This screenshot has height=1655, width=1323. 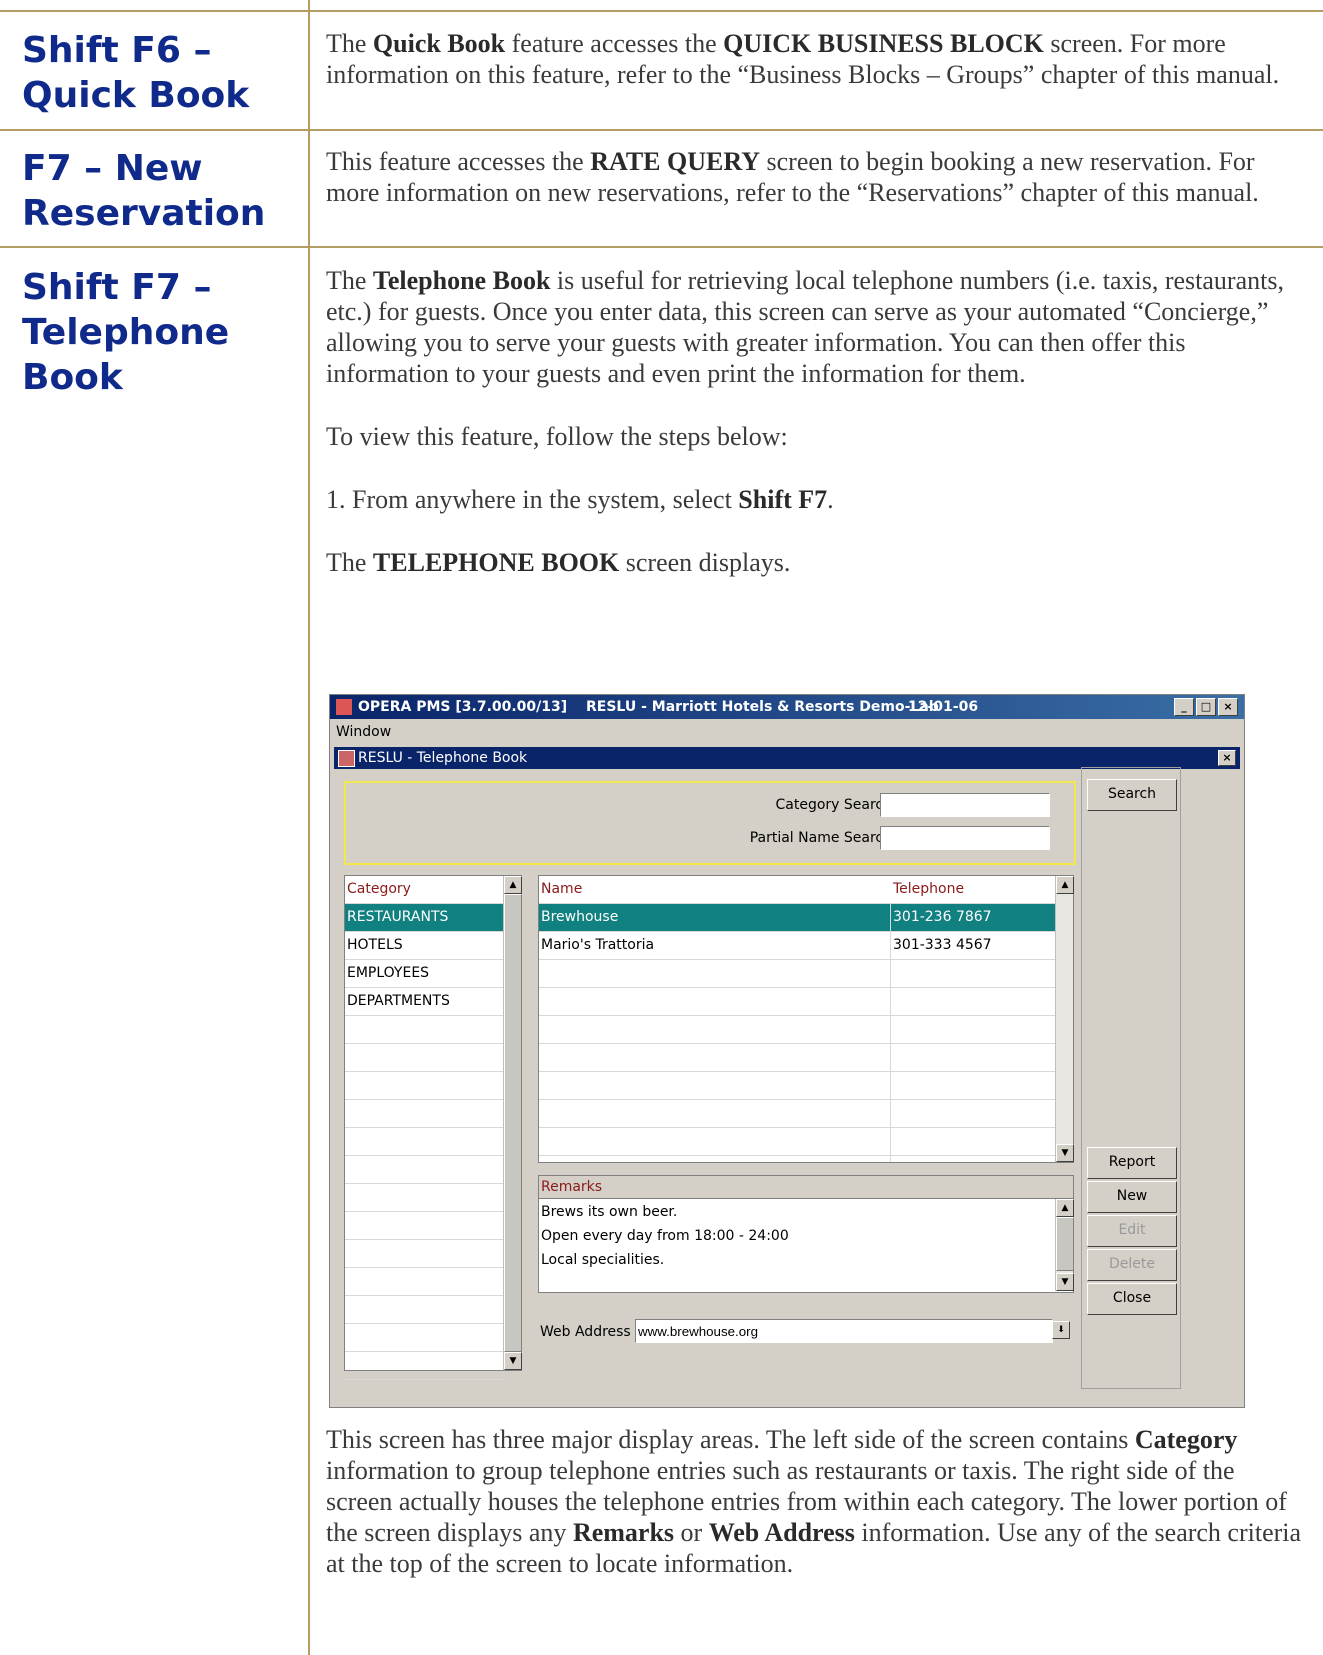 I want to click on menu-window: Window, so click(x=363, y=732).